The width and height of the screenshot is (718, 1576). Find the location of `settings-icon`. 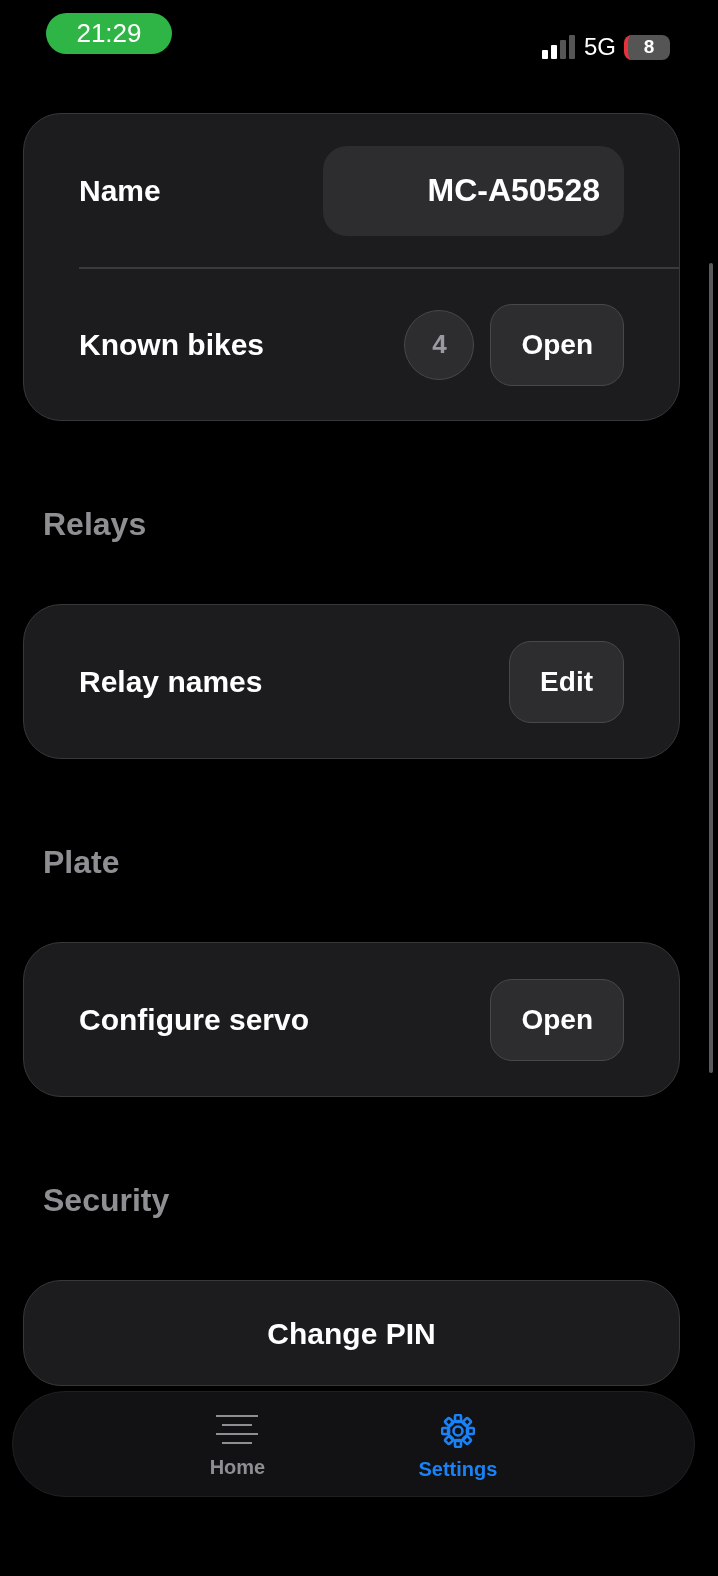

settings-icon is located at coordinates (457, 1431).